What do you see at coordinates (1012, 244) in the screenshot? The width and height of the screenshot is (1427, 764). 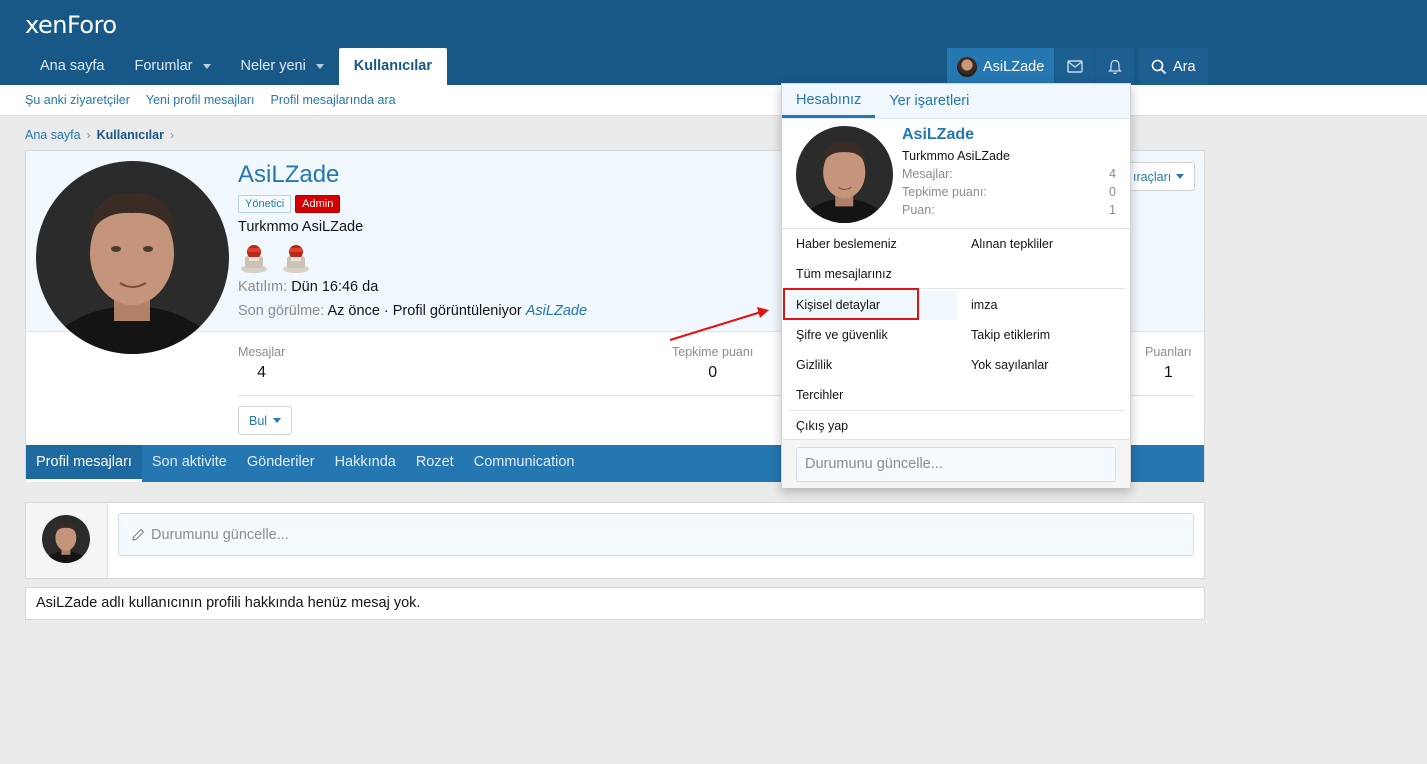 I see `menu-item-reactions-received: Alınan tepkliler` at bounding box center [1012, 244].